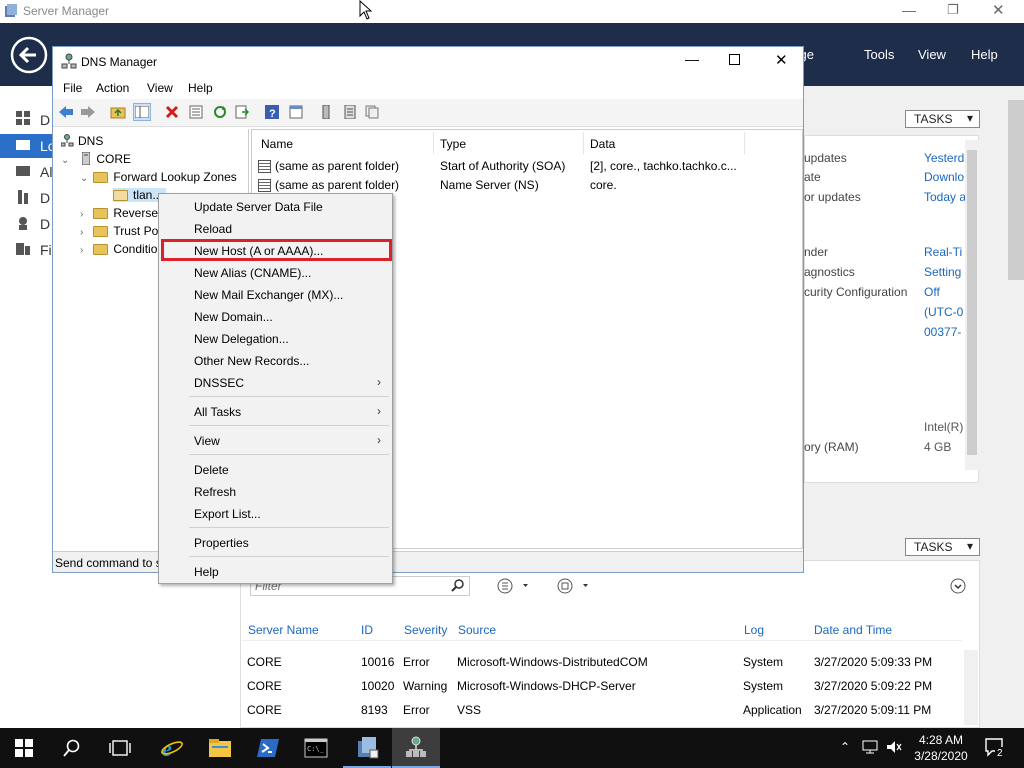 The width and height of the screenshot is (1024, 768). Describe the element at coordinates (46, 250) in the screenshot. I see `nav-item-file-services: Fi` at that location.